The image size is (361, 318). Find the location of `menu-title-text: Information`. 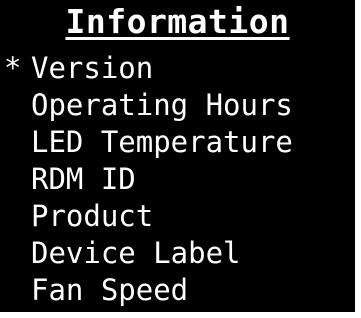

menu-title-text: Information is located at coordinates (177, 21).